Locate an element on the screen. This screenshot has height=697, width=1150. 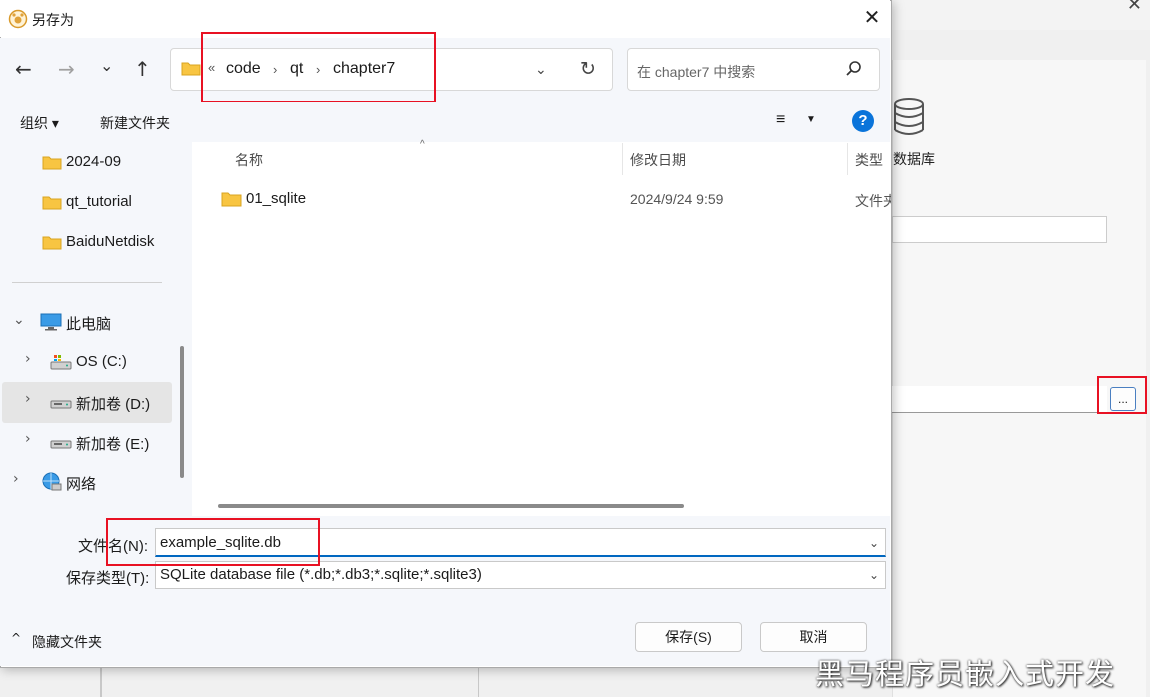
annotation-box-filename is located at coordinates (213, 542).